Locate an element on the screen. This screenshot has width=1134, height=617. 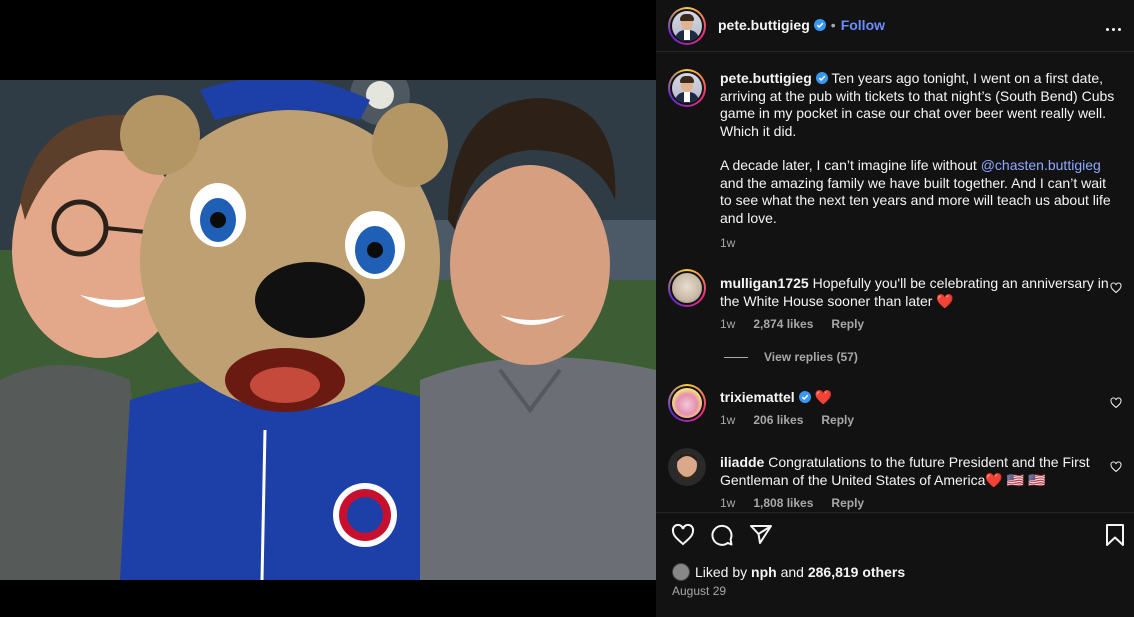
comment-username: trixiemattel is located at coordinates (757, 397).